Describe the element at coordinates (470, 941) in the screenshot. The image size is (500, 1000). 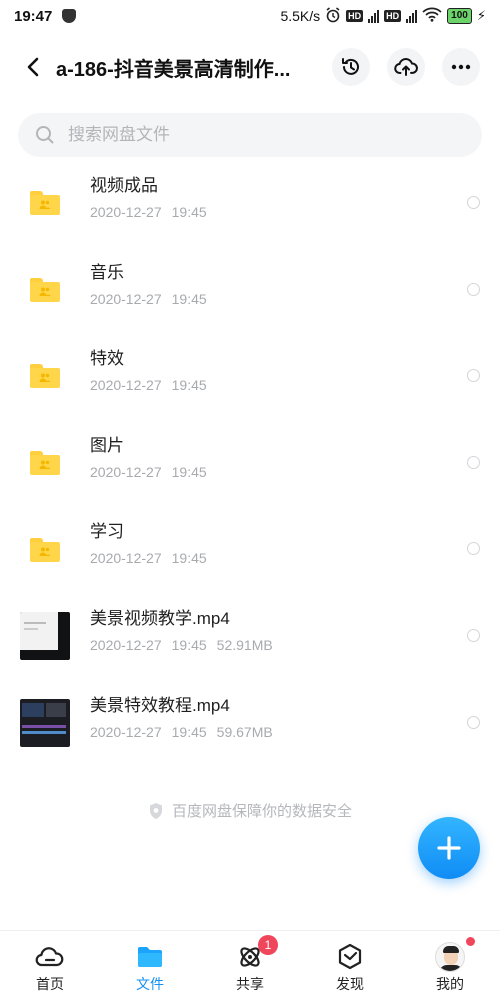
I see `notification-dot` at that location.